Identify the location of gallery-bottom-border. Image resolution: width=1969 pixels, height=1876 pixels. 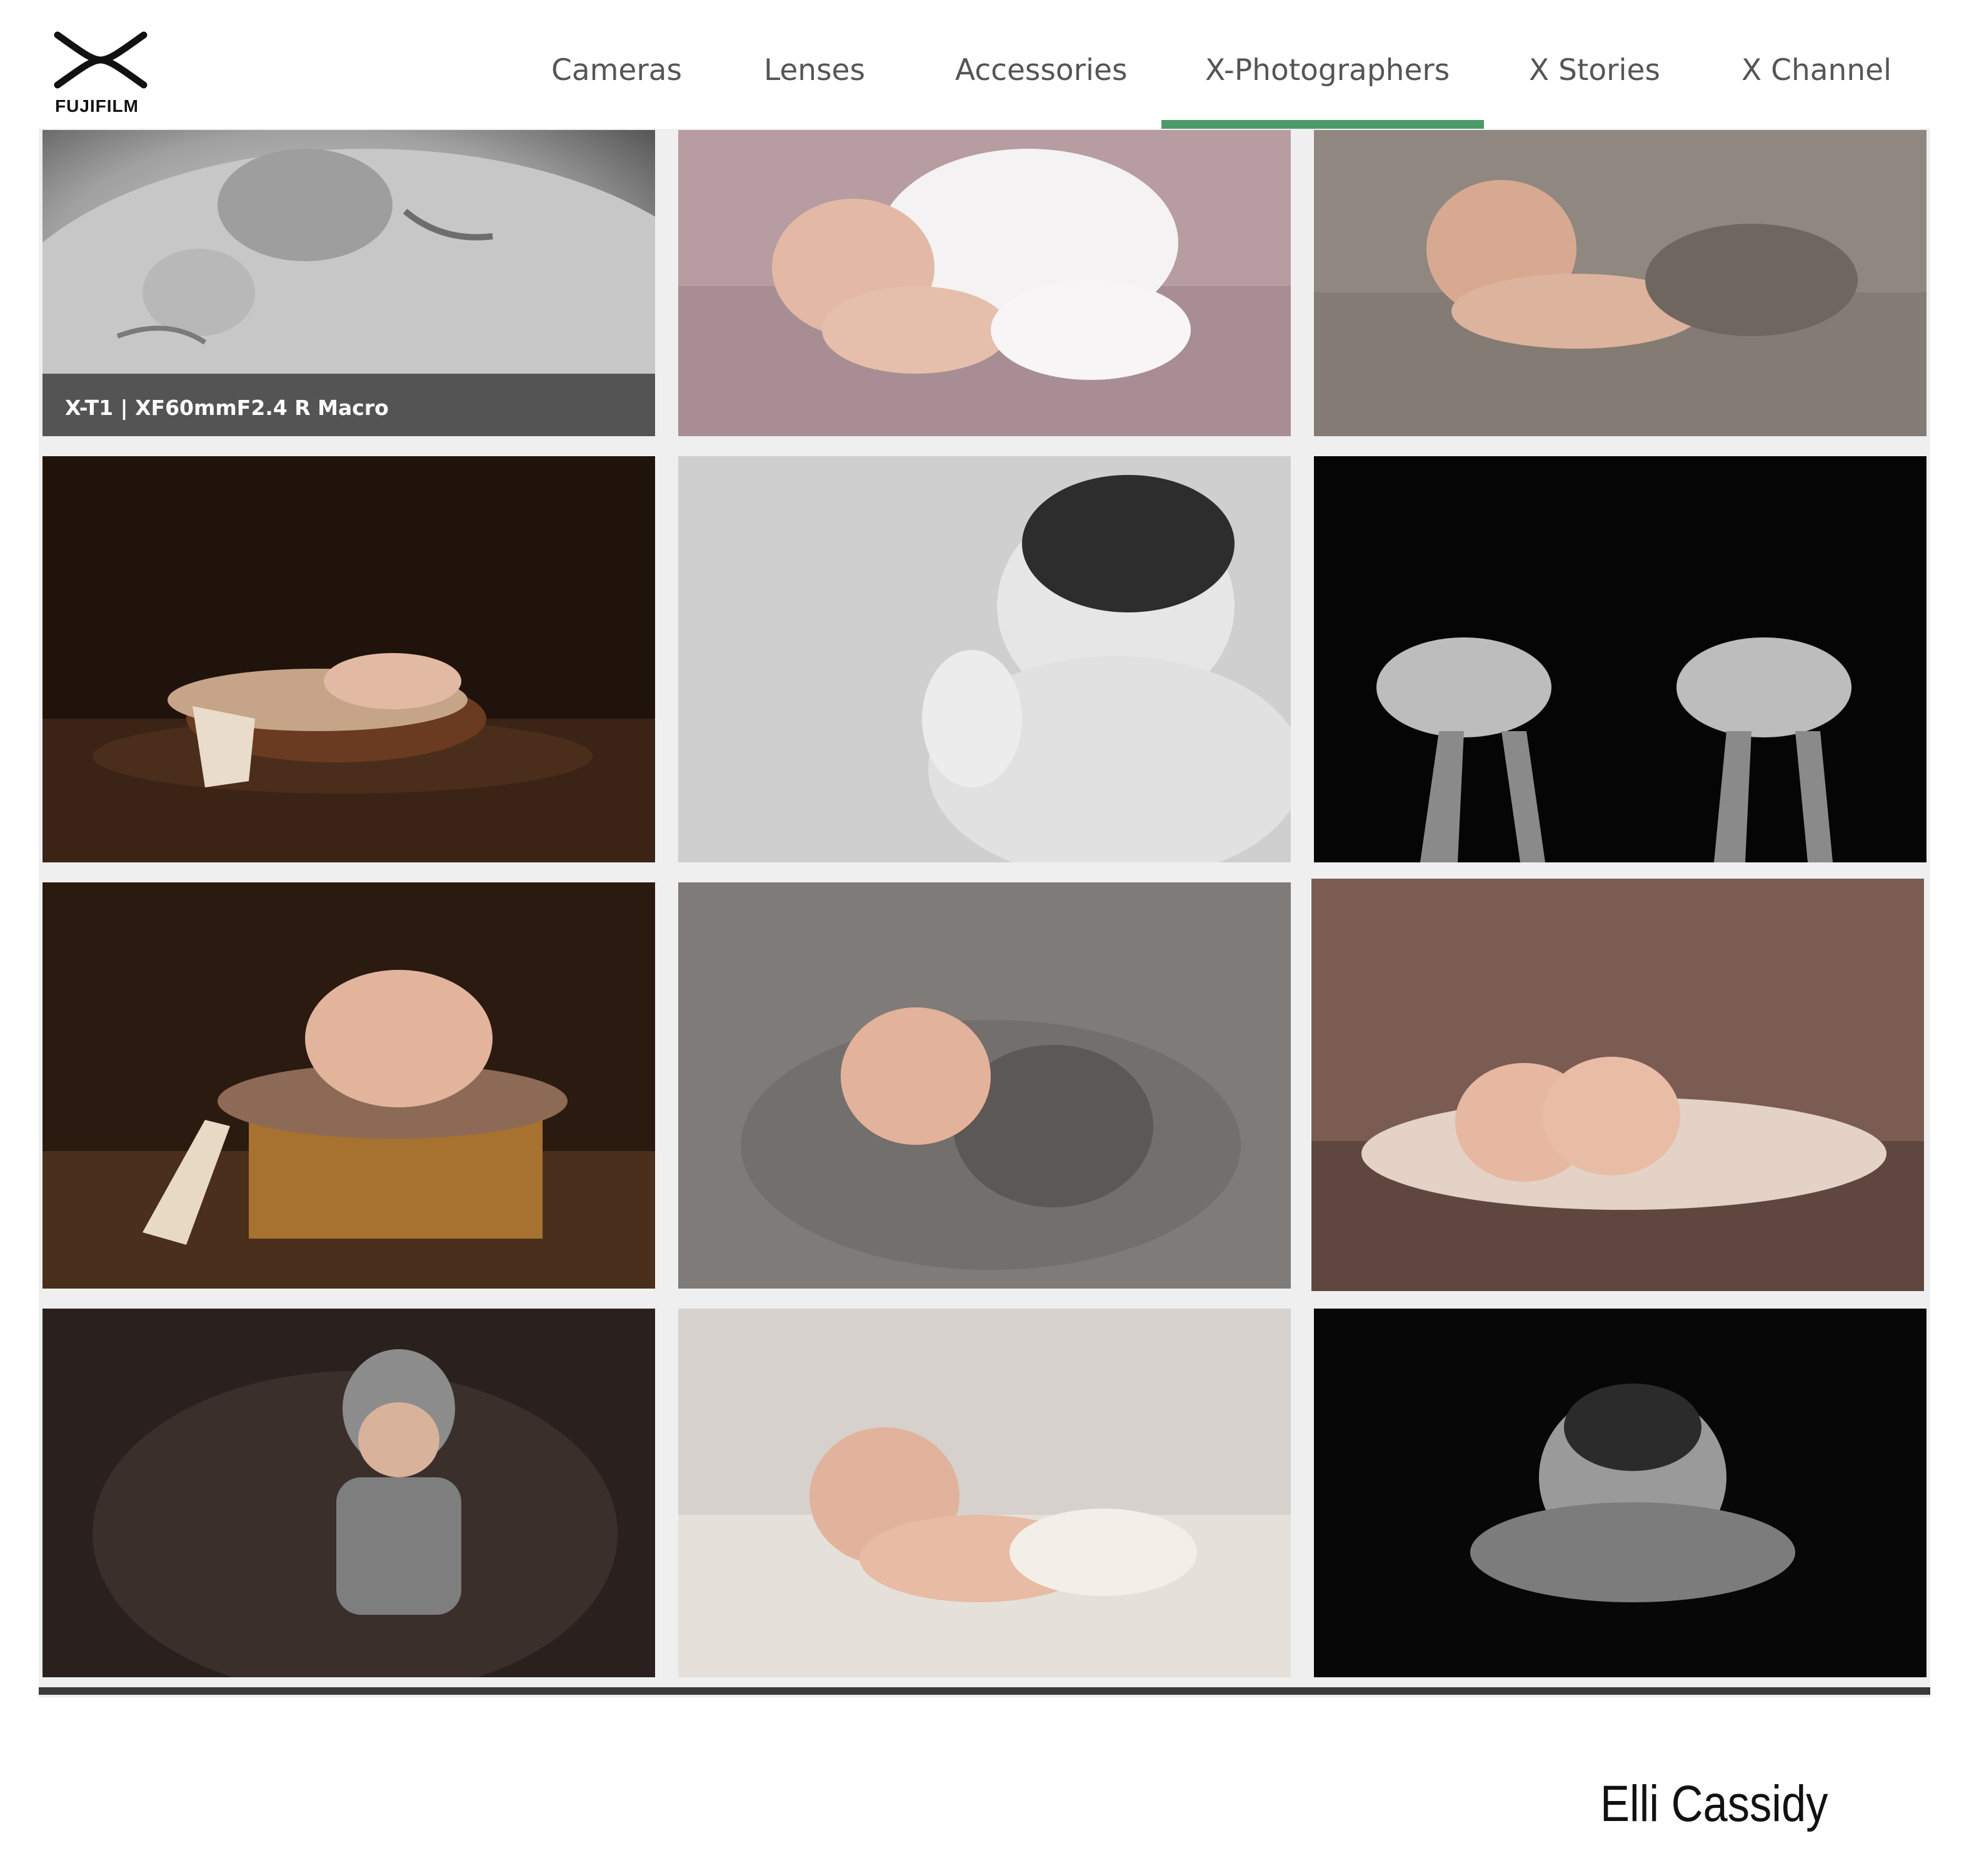
(985, 1691).